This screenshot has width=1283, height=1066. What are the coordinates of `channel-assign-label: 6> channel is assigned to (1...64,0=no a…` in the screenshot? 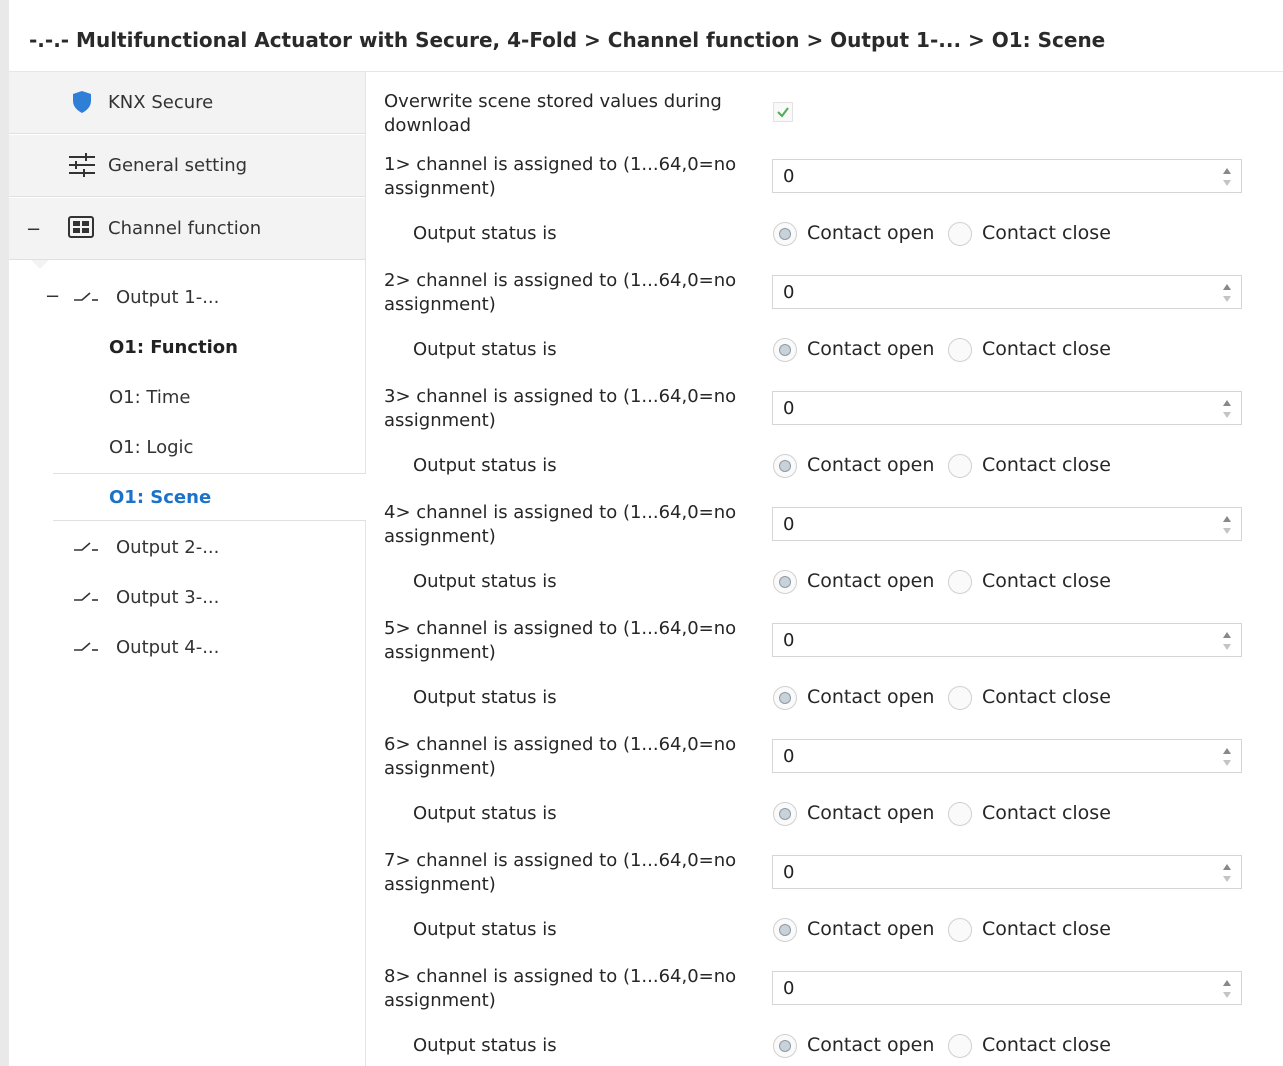 It's located at (560, 756).